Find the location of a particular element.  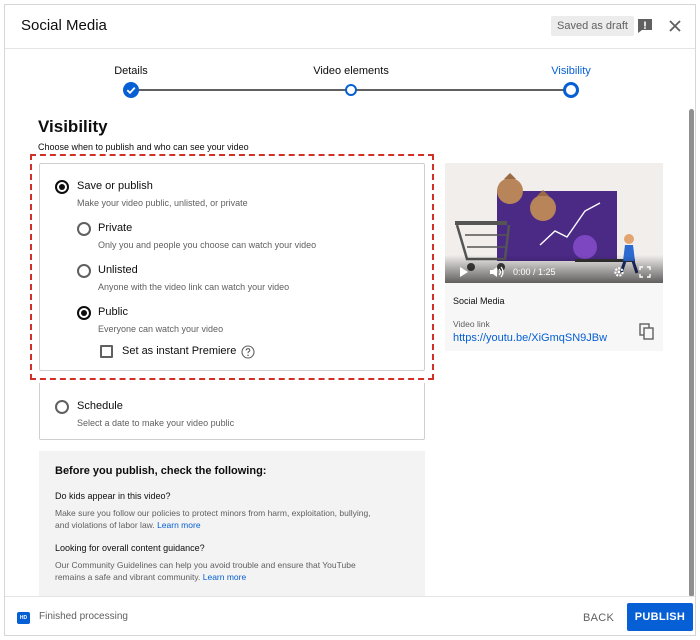

checklist-title: Before you publish, check the following: is located at coordinates (161, 471).